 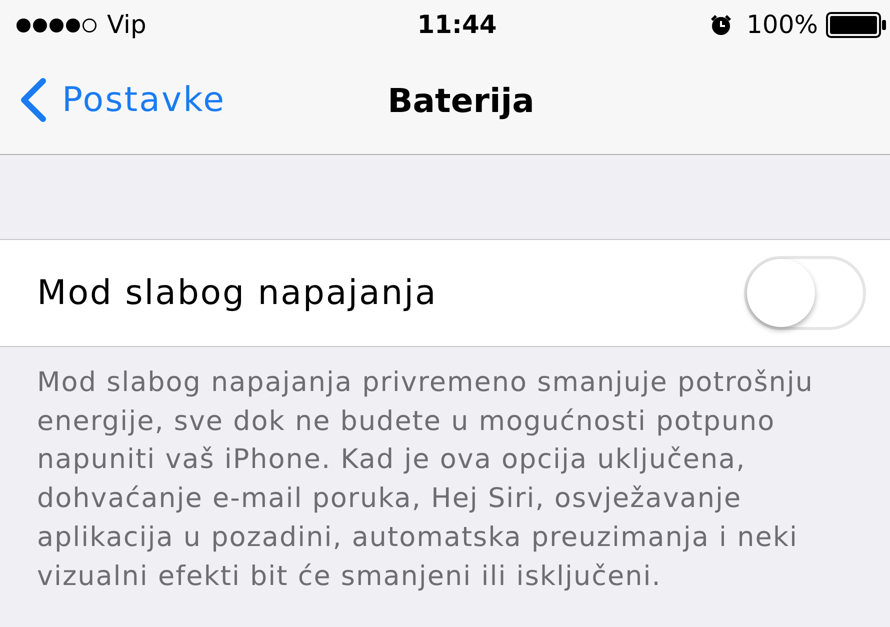 What do you see at coordinates (56, 25) in the screenshot?
I see `signal-strength-icon` at bounding box center [56, 25].